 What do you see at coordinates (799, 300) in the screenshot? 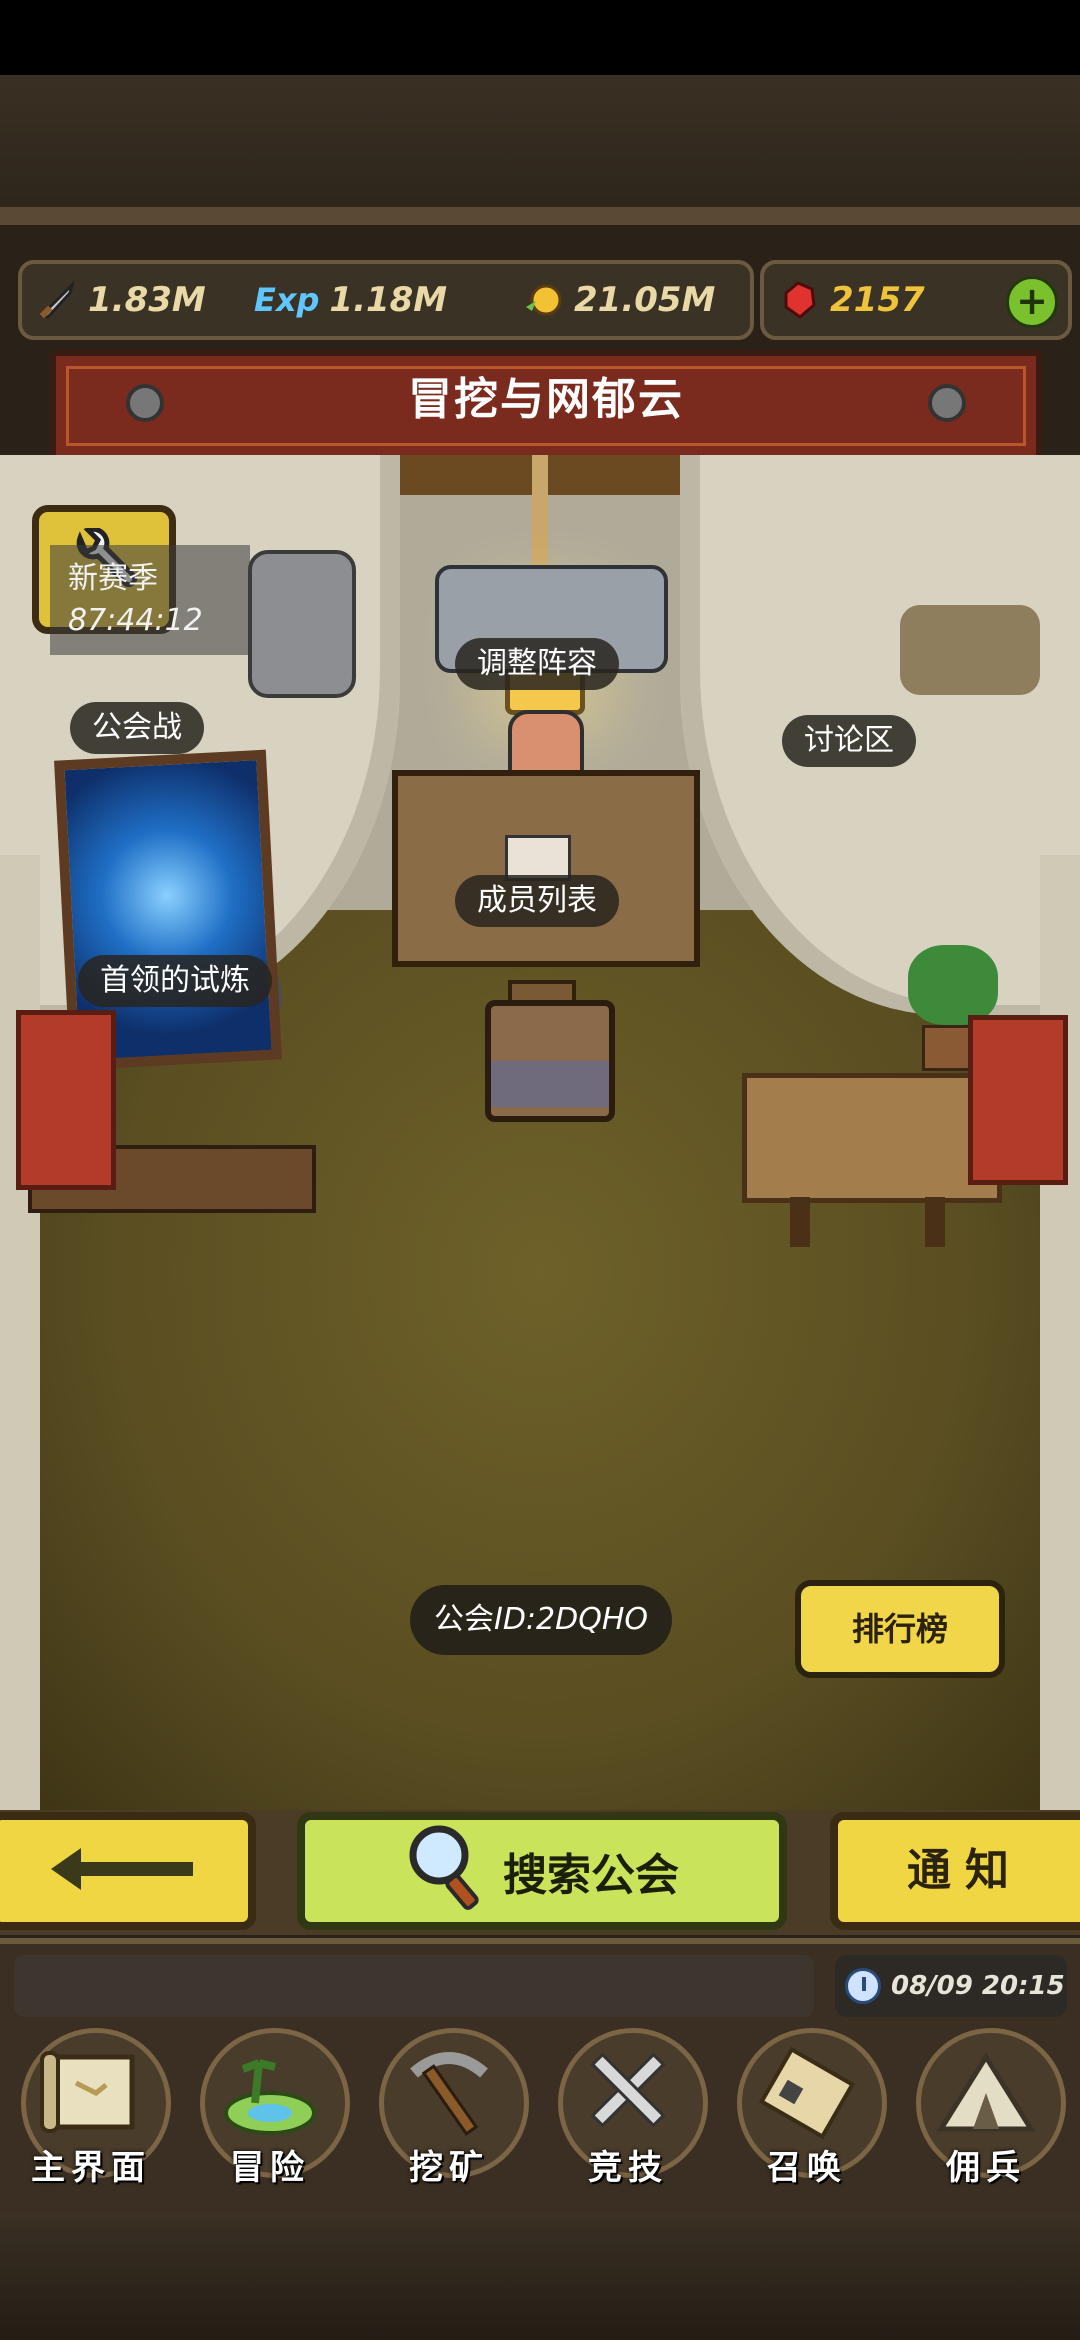
I see `ruby-gem-icon` at bounding box center [799, 300].